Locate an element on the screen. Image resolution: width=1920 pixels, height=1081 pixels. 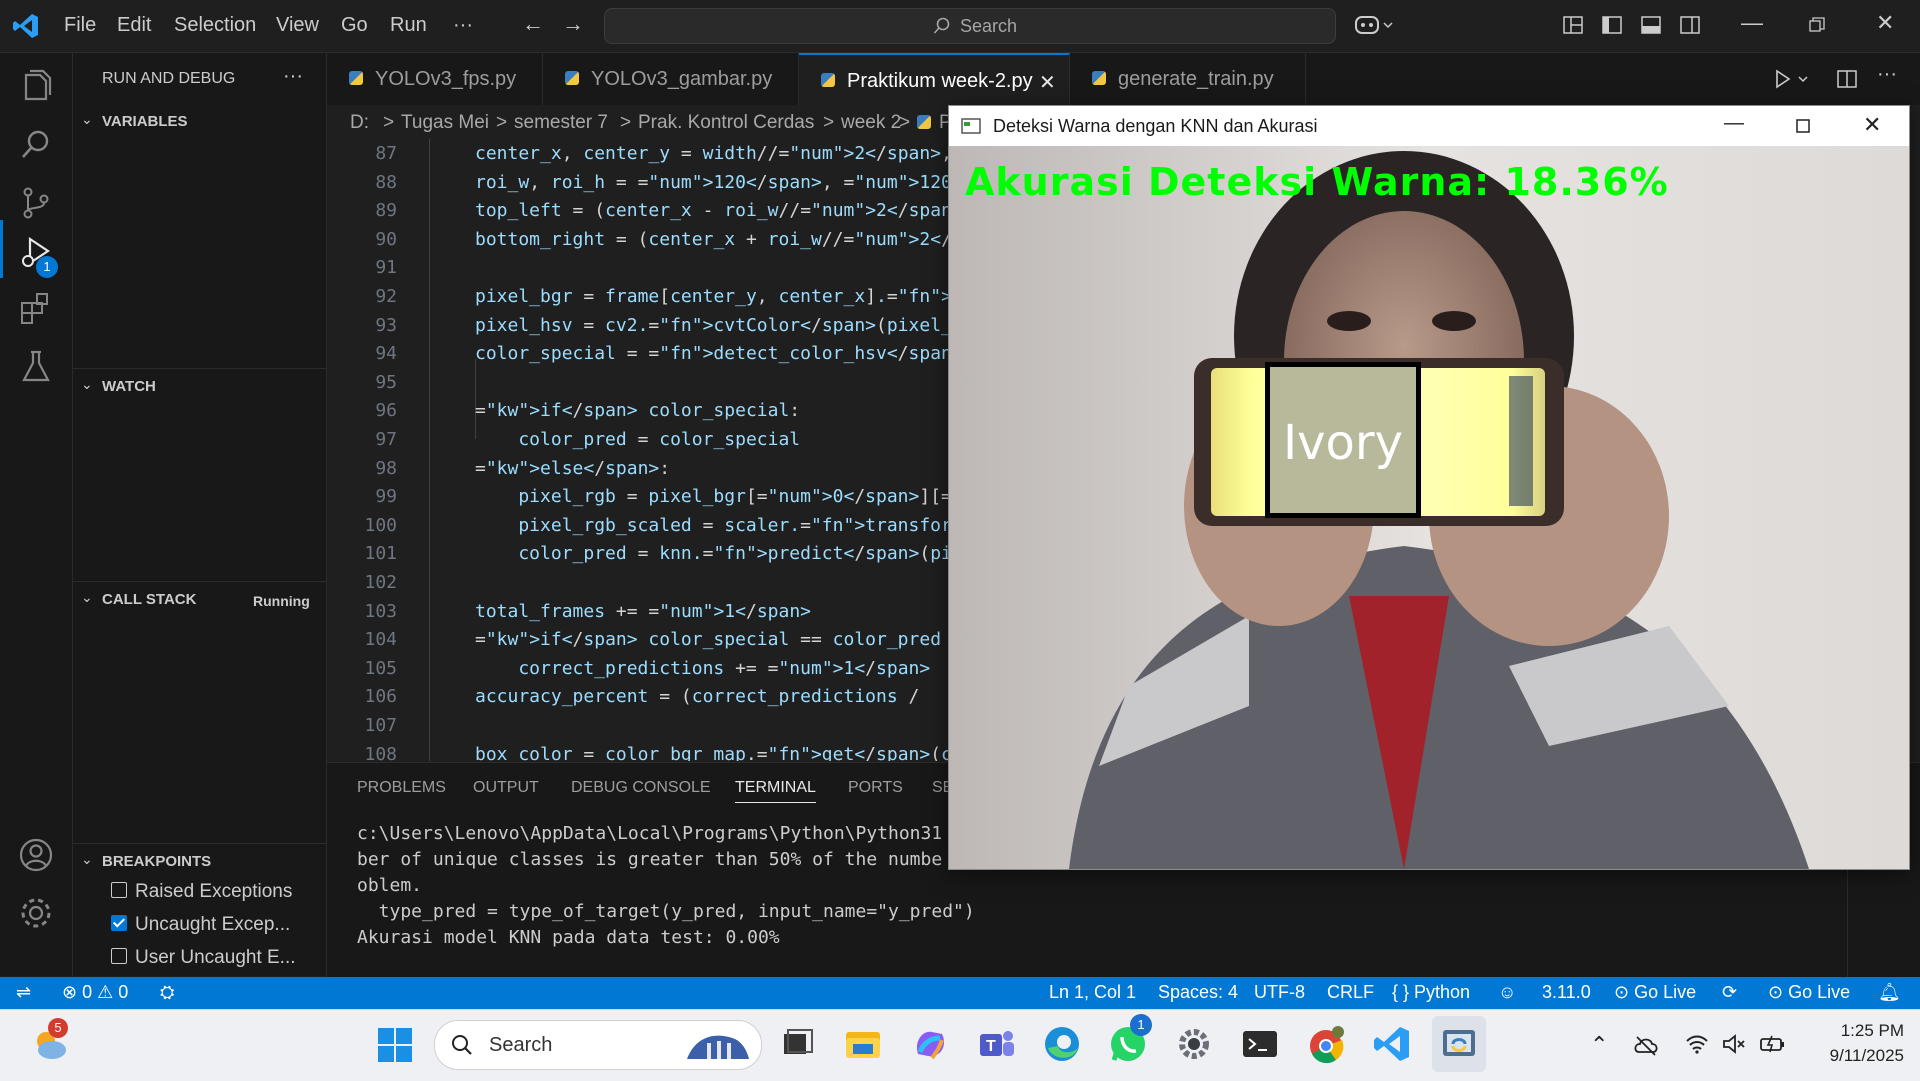
clock-date: 9/11/2025 is located at coordinates (1855, 1056).